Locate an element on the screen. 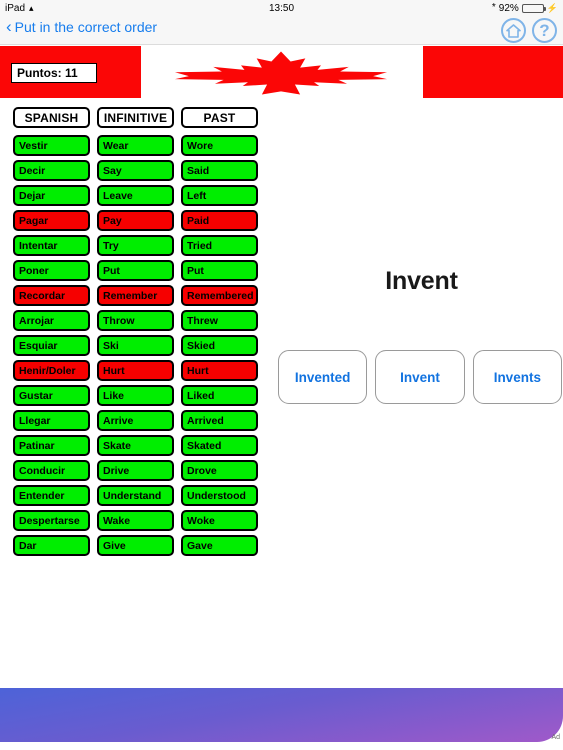 The image size is (563, 750). verb-cell-past: Drove is located at coordinates (219, 470).